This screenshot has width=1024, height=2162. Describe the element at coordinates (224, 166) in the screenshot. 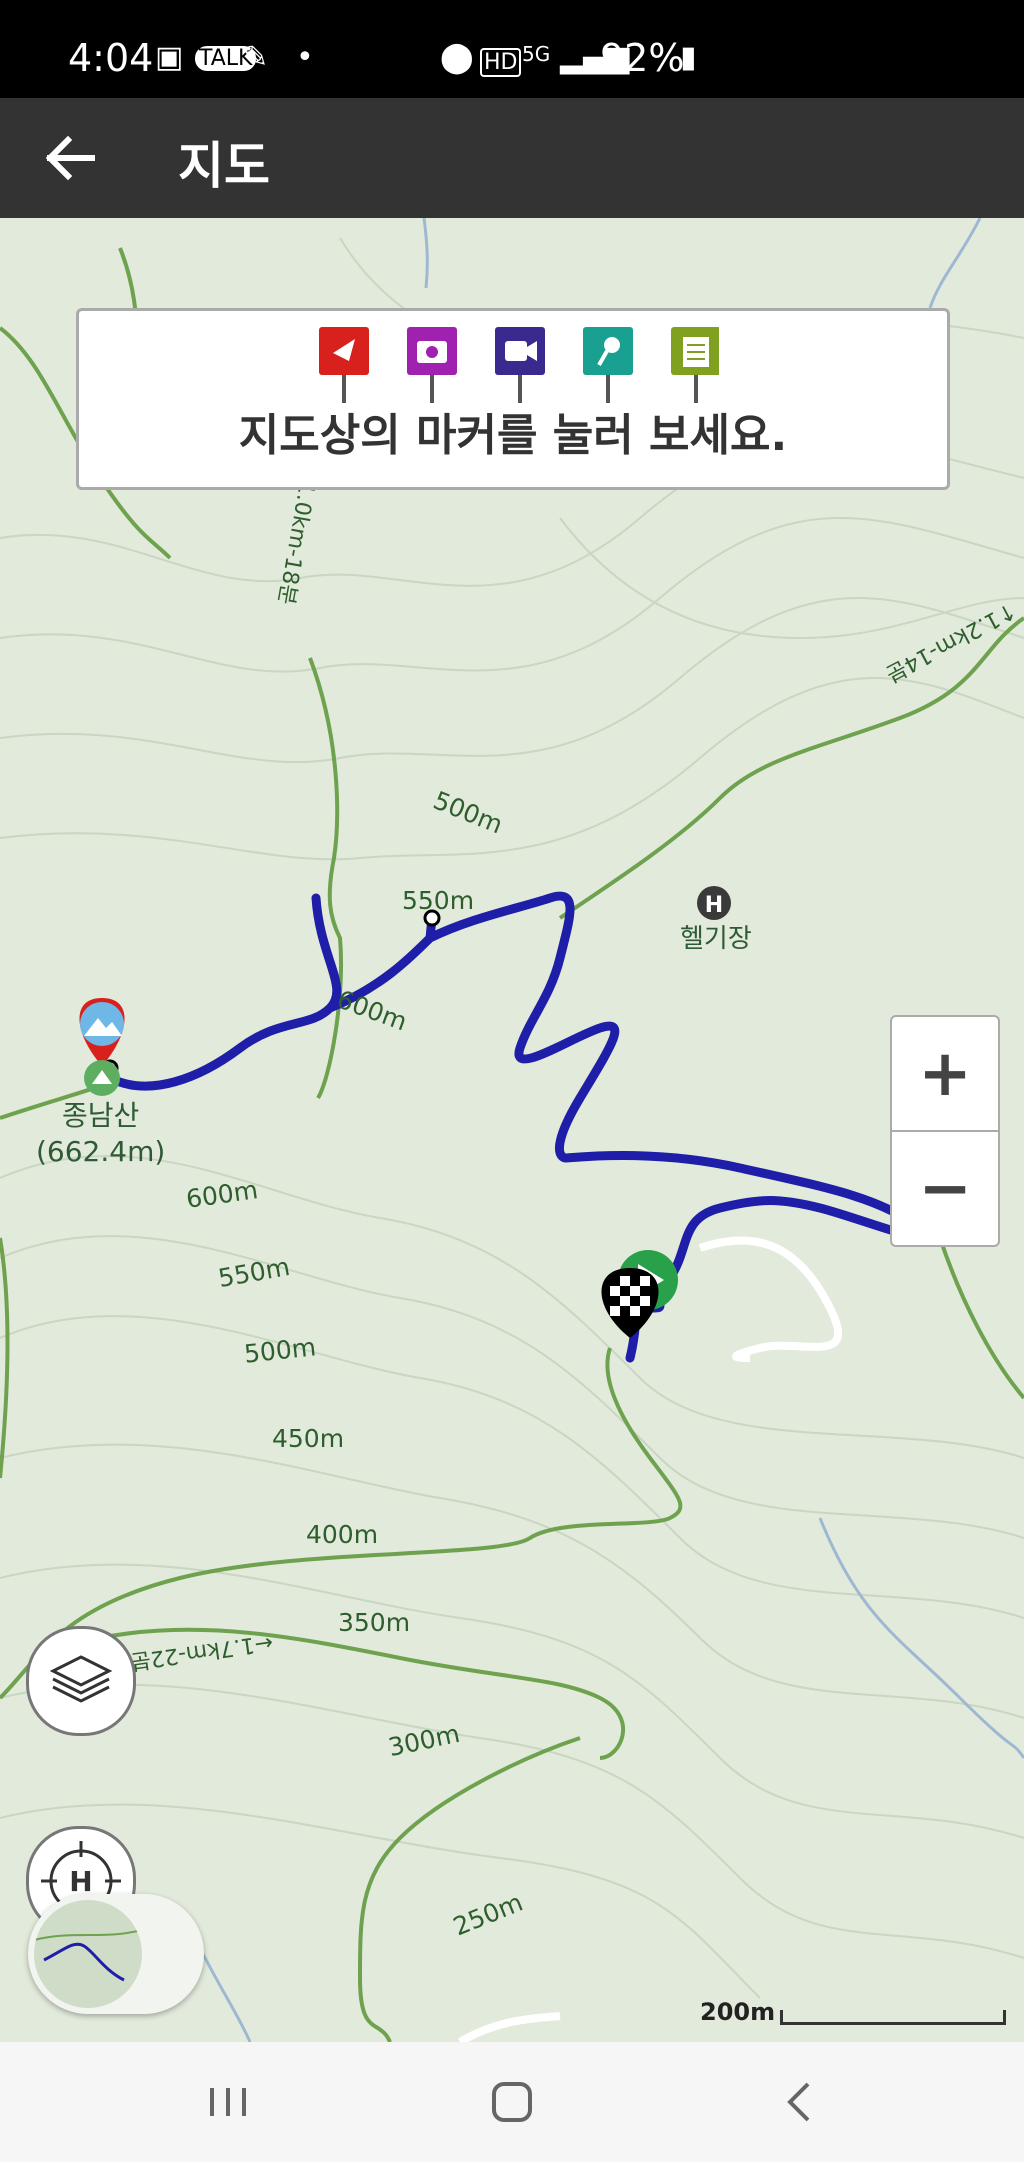

I see `page-title: 지도` at that location.